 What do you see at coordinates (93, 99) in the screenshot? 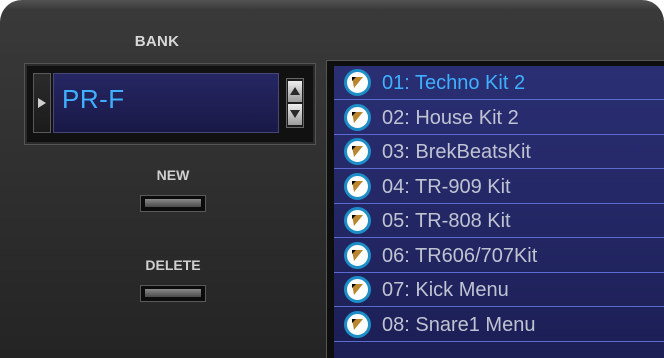
I see `bank-value: PR-F` at bounding box center [93, 99].